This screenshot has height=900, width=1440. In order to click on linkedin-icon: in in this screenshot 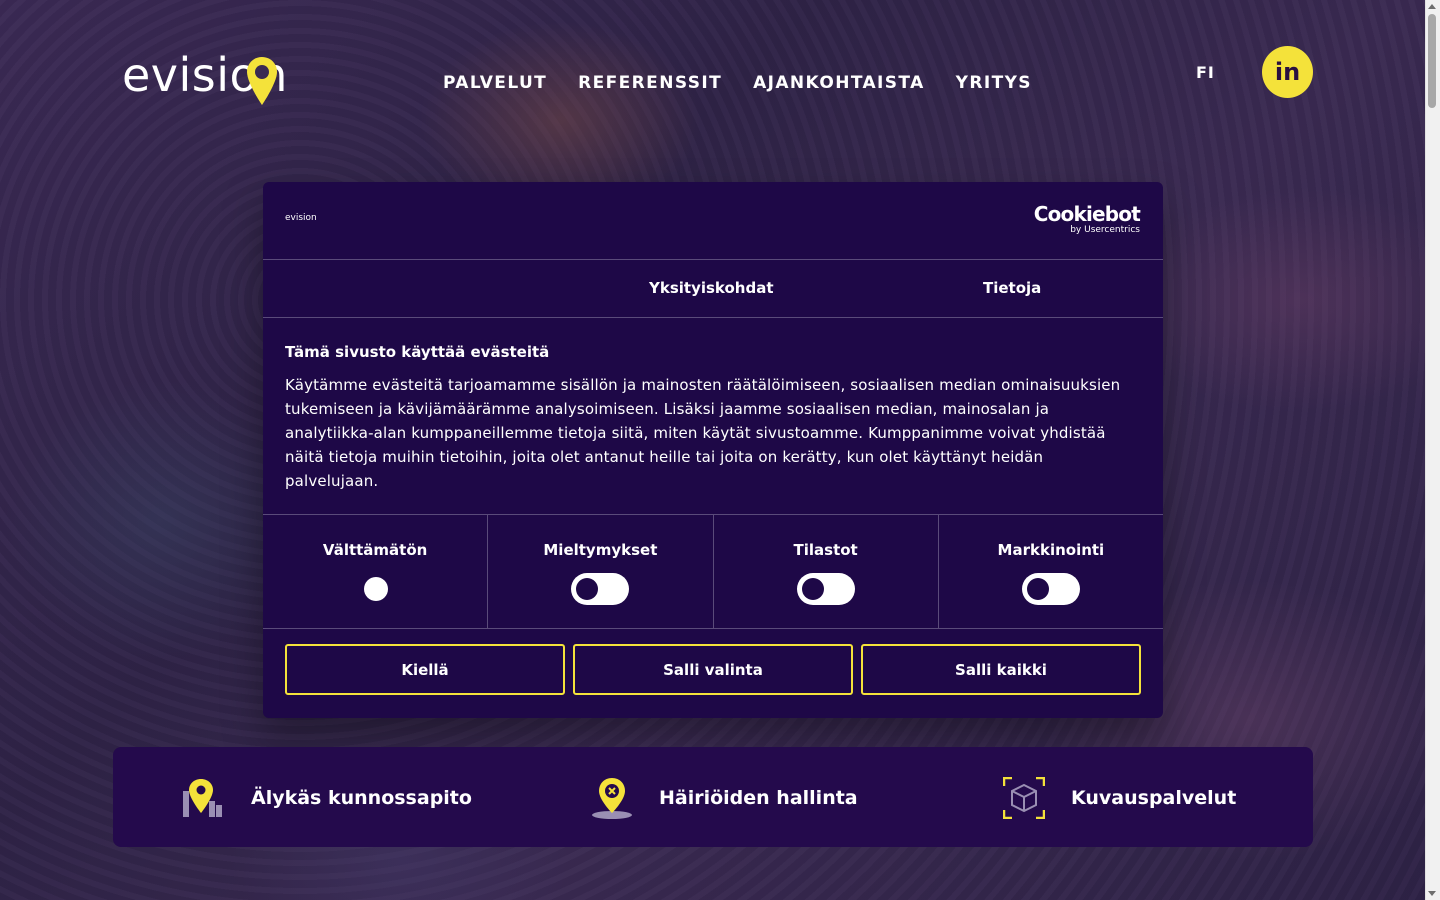, I will do `click(1287, 72)`.